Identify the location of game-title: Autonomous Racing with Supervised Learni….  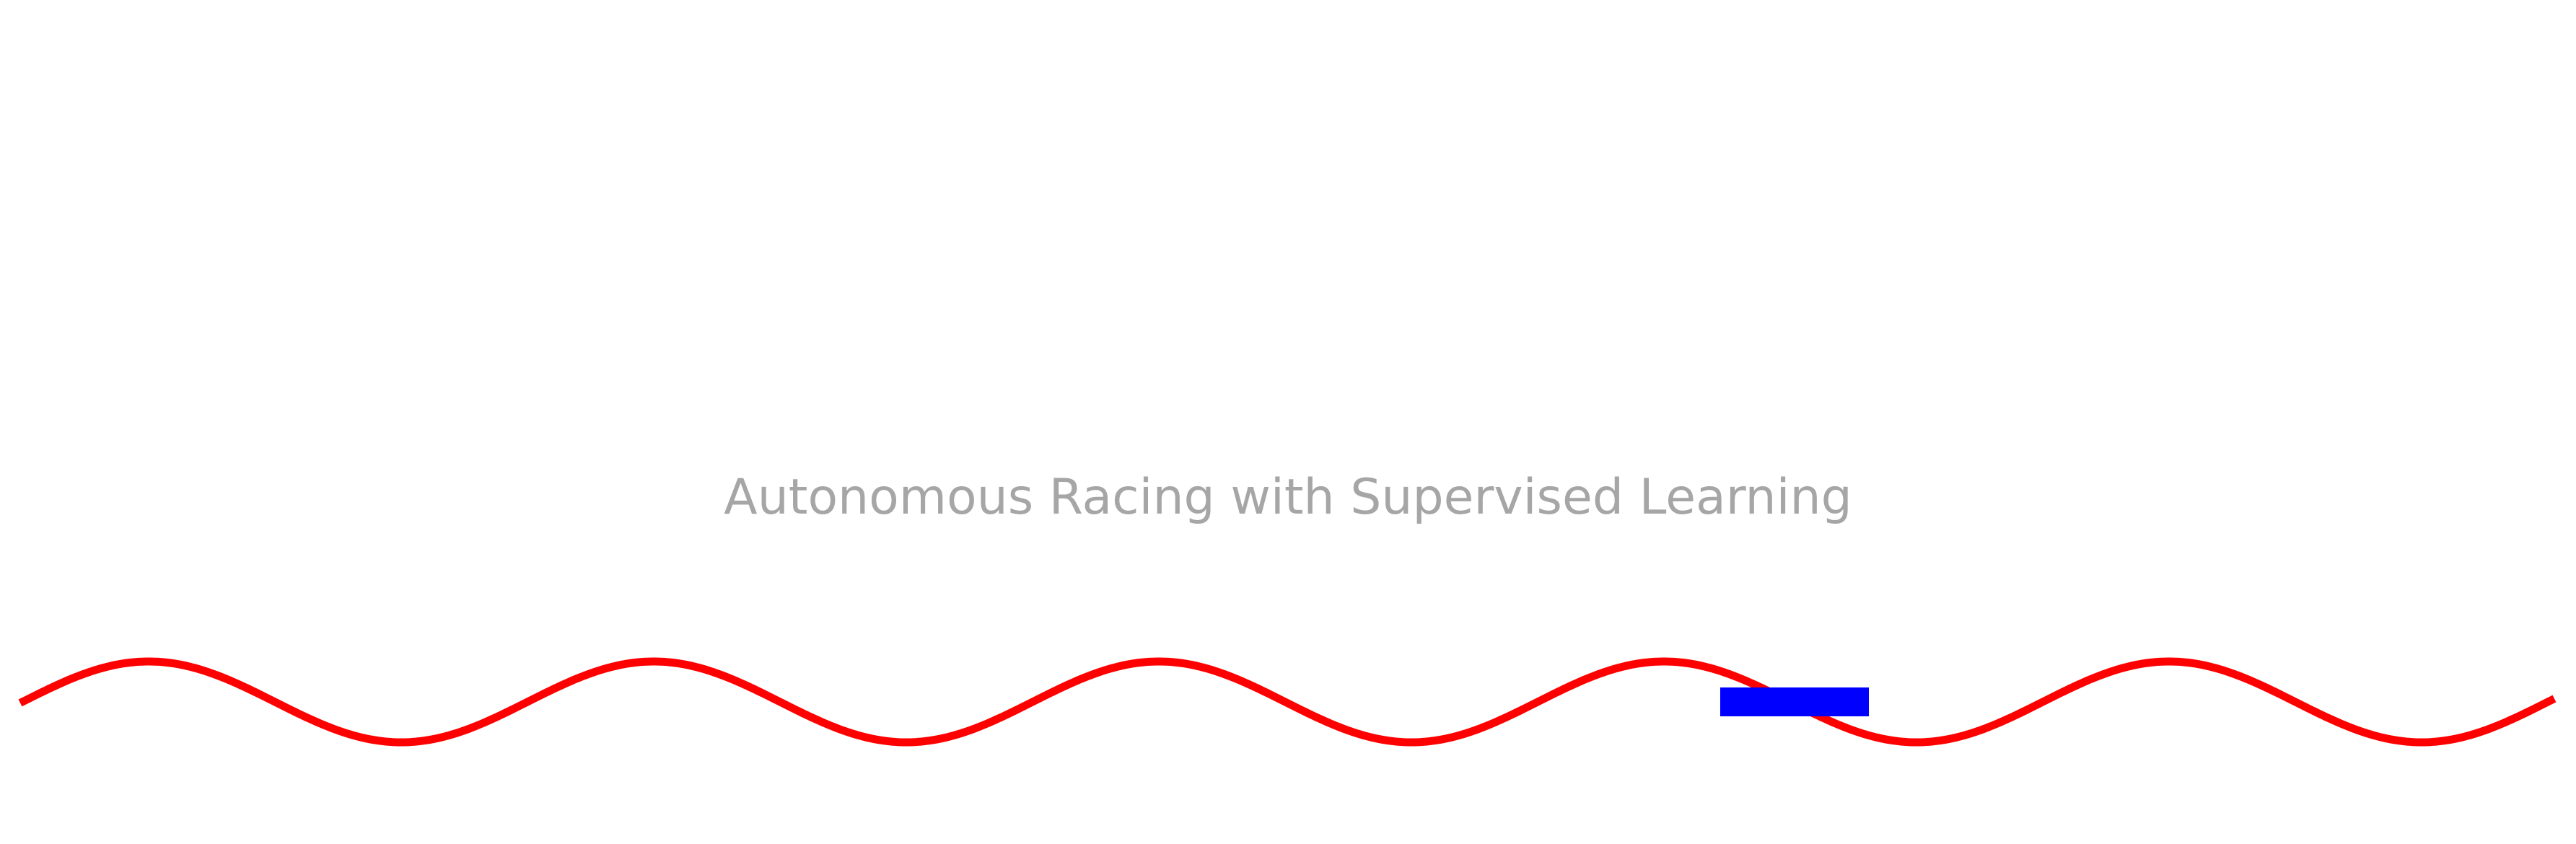
(1288, 497).